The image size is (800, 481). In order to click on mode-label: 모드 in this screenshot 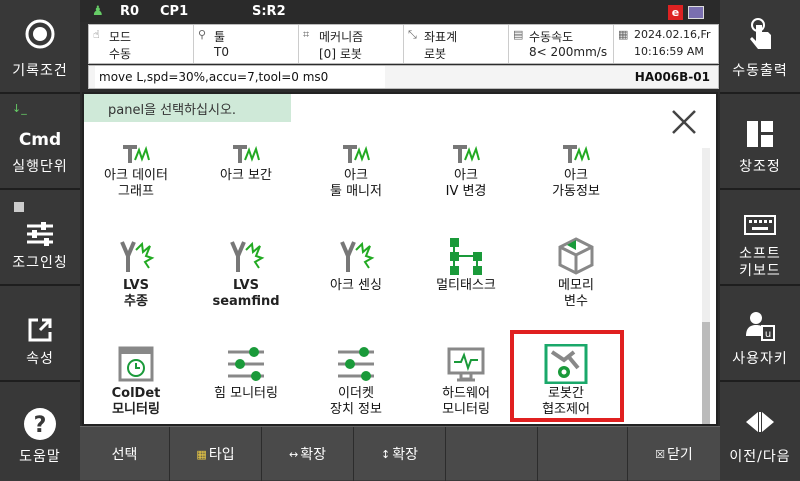, I will do `click(120, 37)`.